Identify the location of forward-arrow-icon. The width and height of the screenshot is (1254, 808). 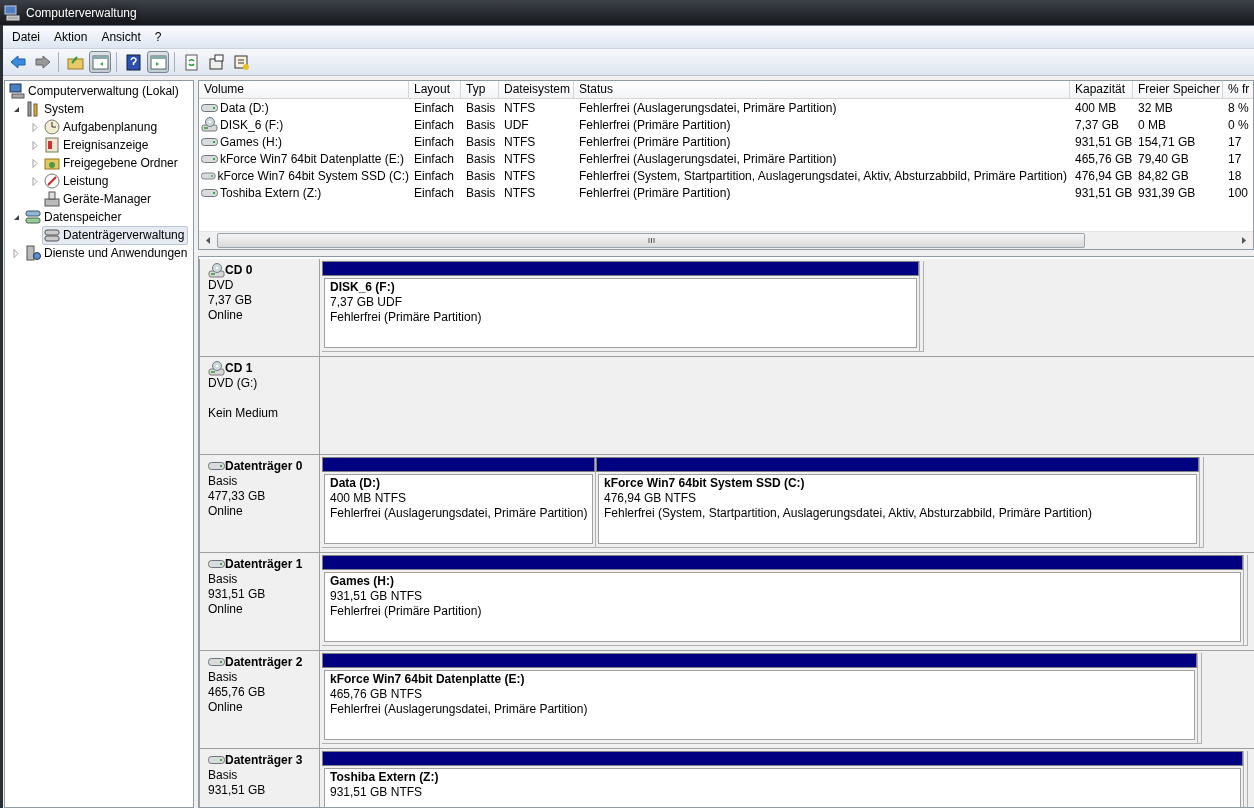
(42, 62).